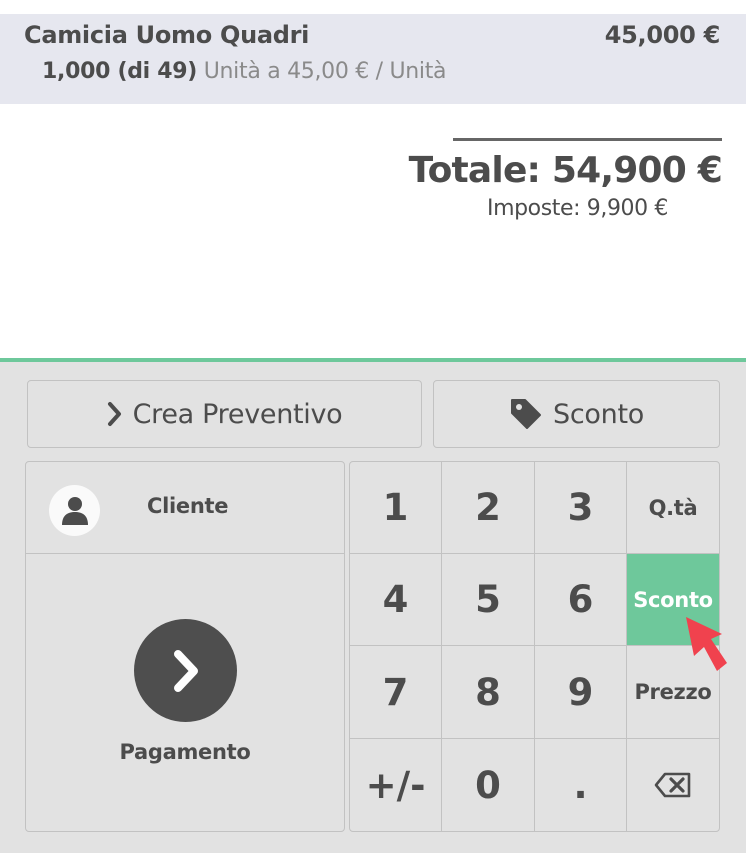 The image size is (746, 853). What do you see at coordinates (488, 785) in the screenshot?
I see `numpad-key-0: 0` at bounding box center [488, 785].